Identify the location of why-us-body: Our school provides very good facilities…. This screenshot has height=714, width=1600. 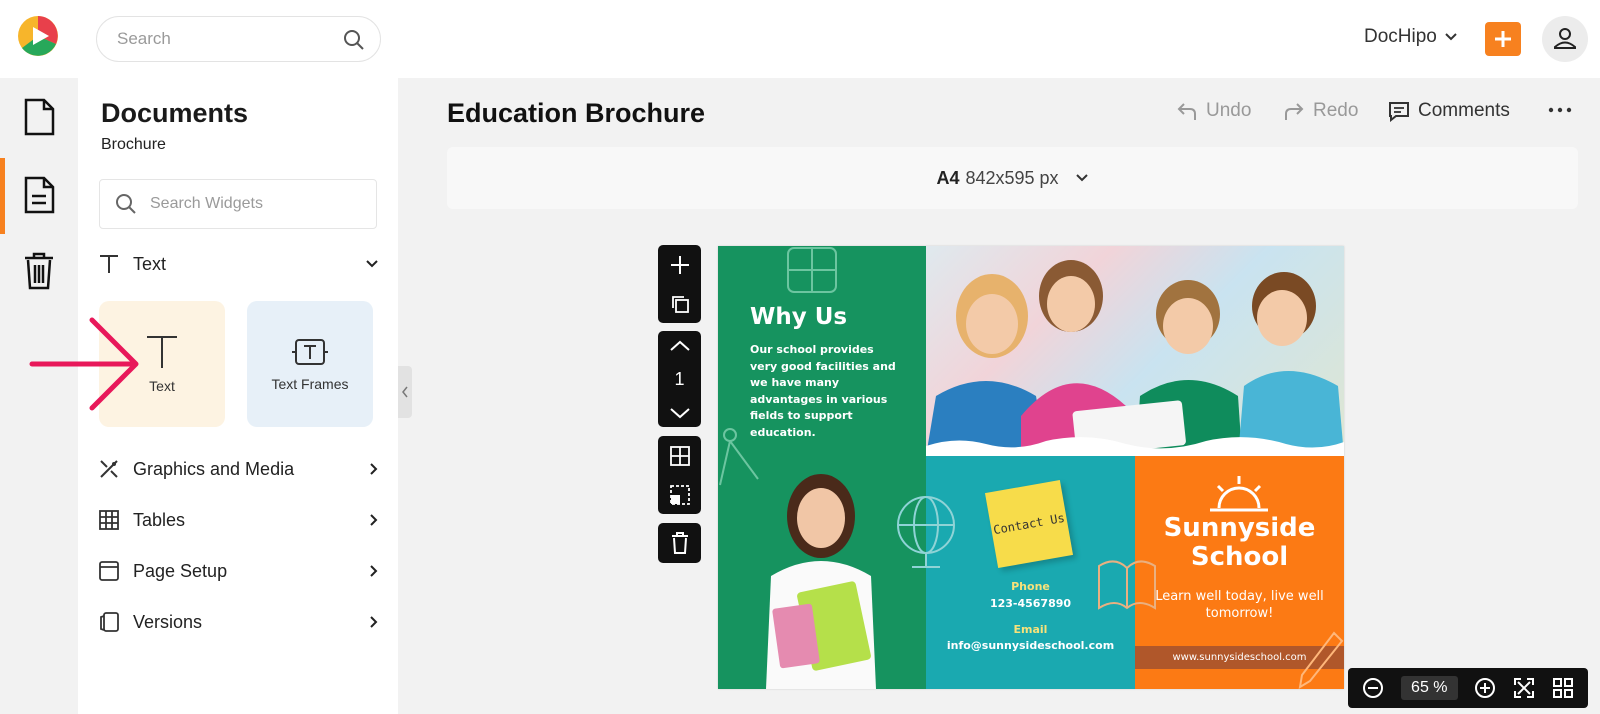
(825, 391).